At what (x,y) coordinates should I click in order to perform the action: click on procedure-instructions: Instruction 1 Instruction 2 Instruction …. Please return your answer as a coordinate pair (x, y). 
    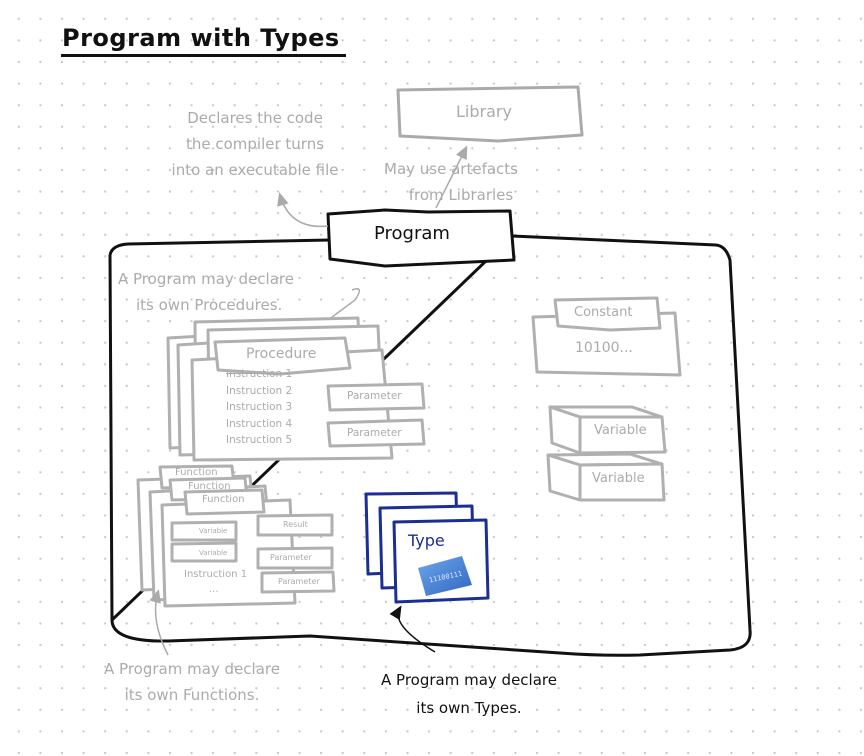
    Looking at the image, I should click on (259, 415).